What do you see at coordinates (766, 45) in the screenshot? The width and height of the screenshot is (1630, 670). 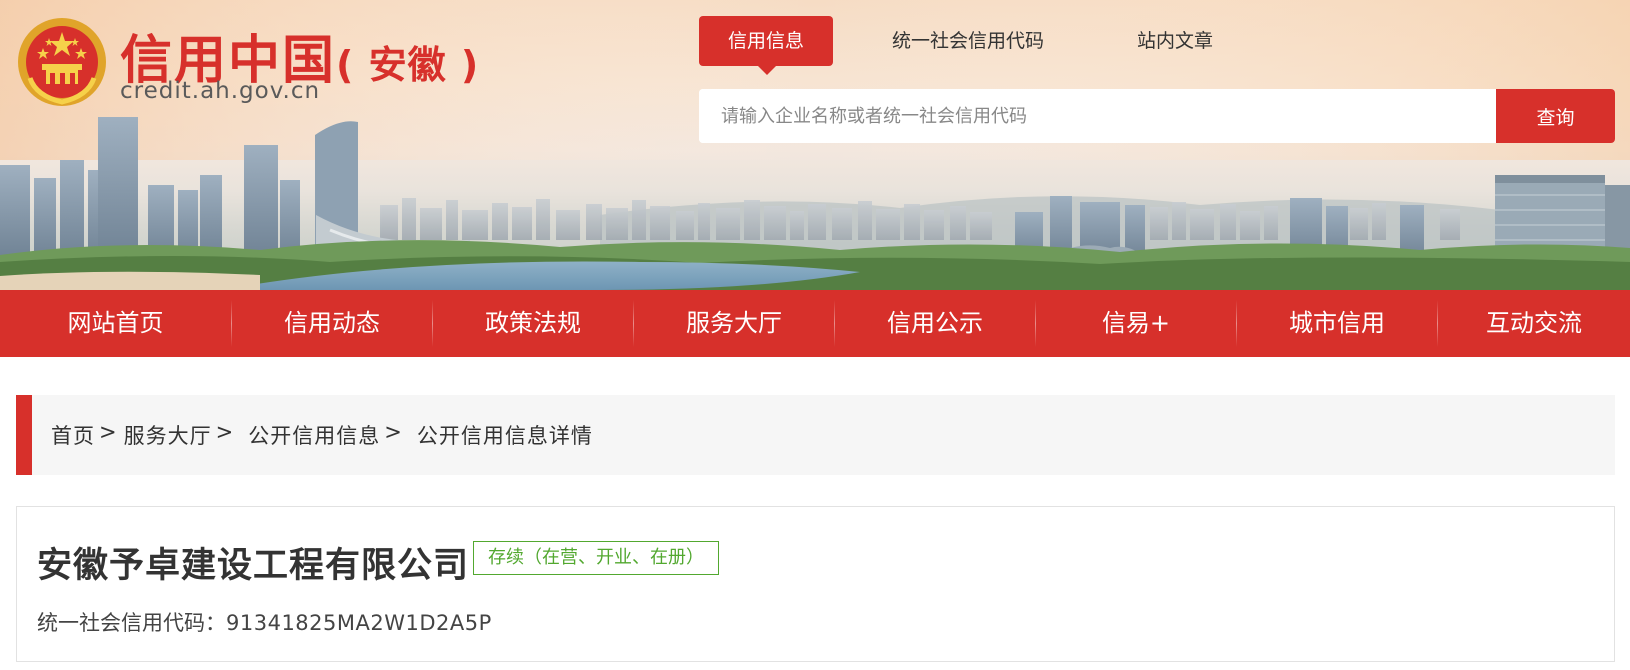 I see `search-tab-credit-info: 信用信息` at bounding box center [766, 45].